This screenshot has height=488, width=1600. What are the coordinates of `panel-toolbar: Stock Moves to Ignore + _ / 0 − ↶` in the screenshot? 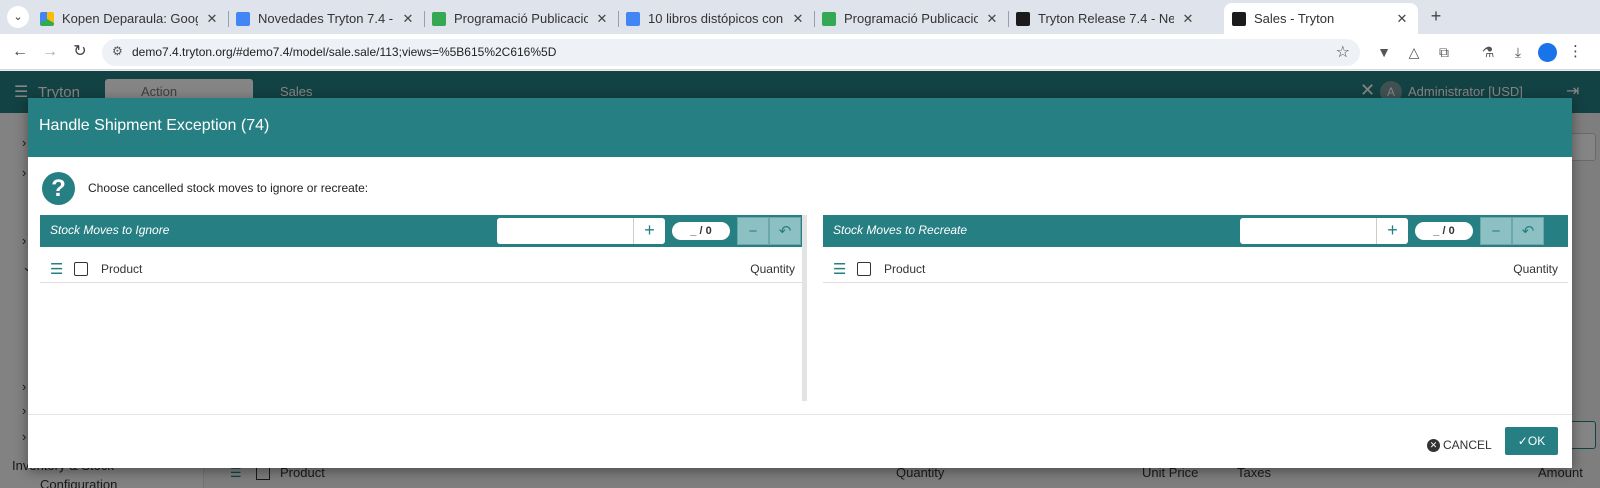 It's located at (422, 231).